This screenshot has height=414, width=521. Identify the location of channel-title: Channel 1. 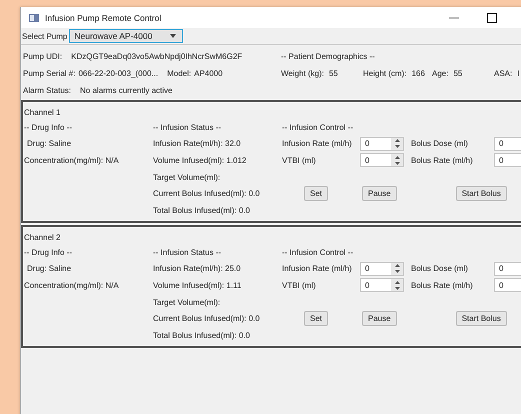
(43, 112).